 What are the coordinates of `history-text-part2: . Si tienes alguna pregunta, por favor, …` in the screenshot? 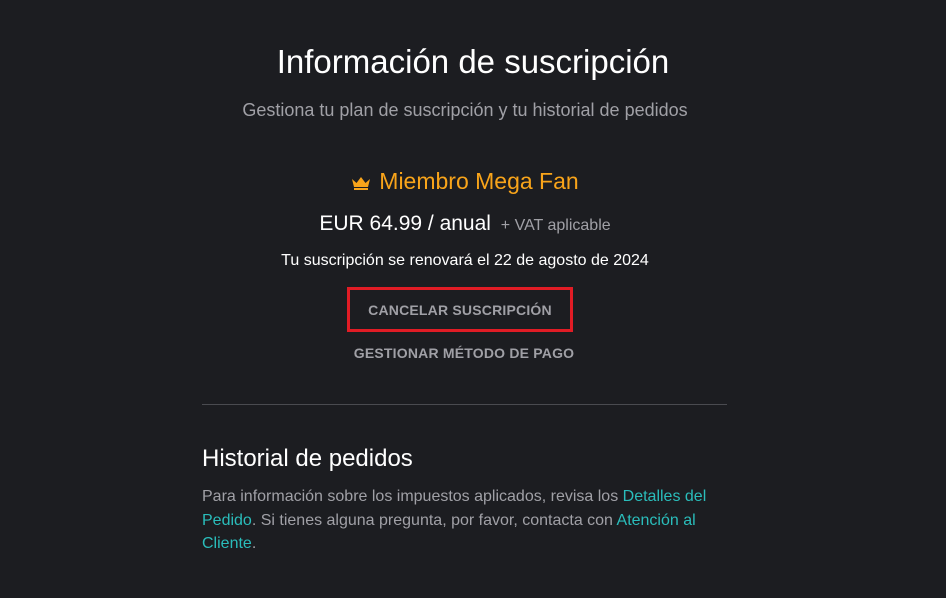 It's located at (434, 520).